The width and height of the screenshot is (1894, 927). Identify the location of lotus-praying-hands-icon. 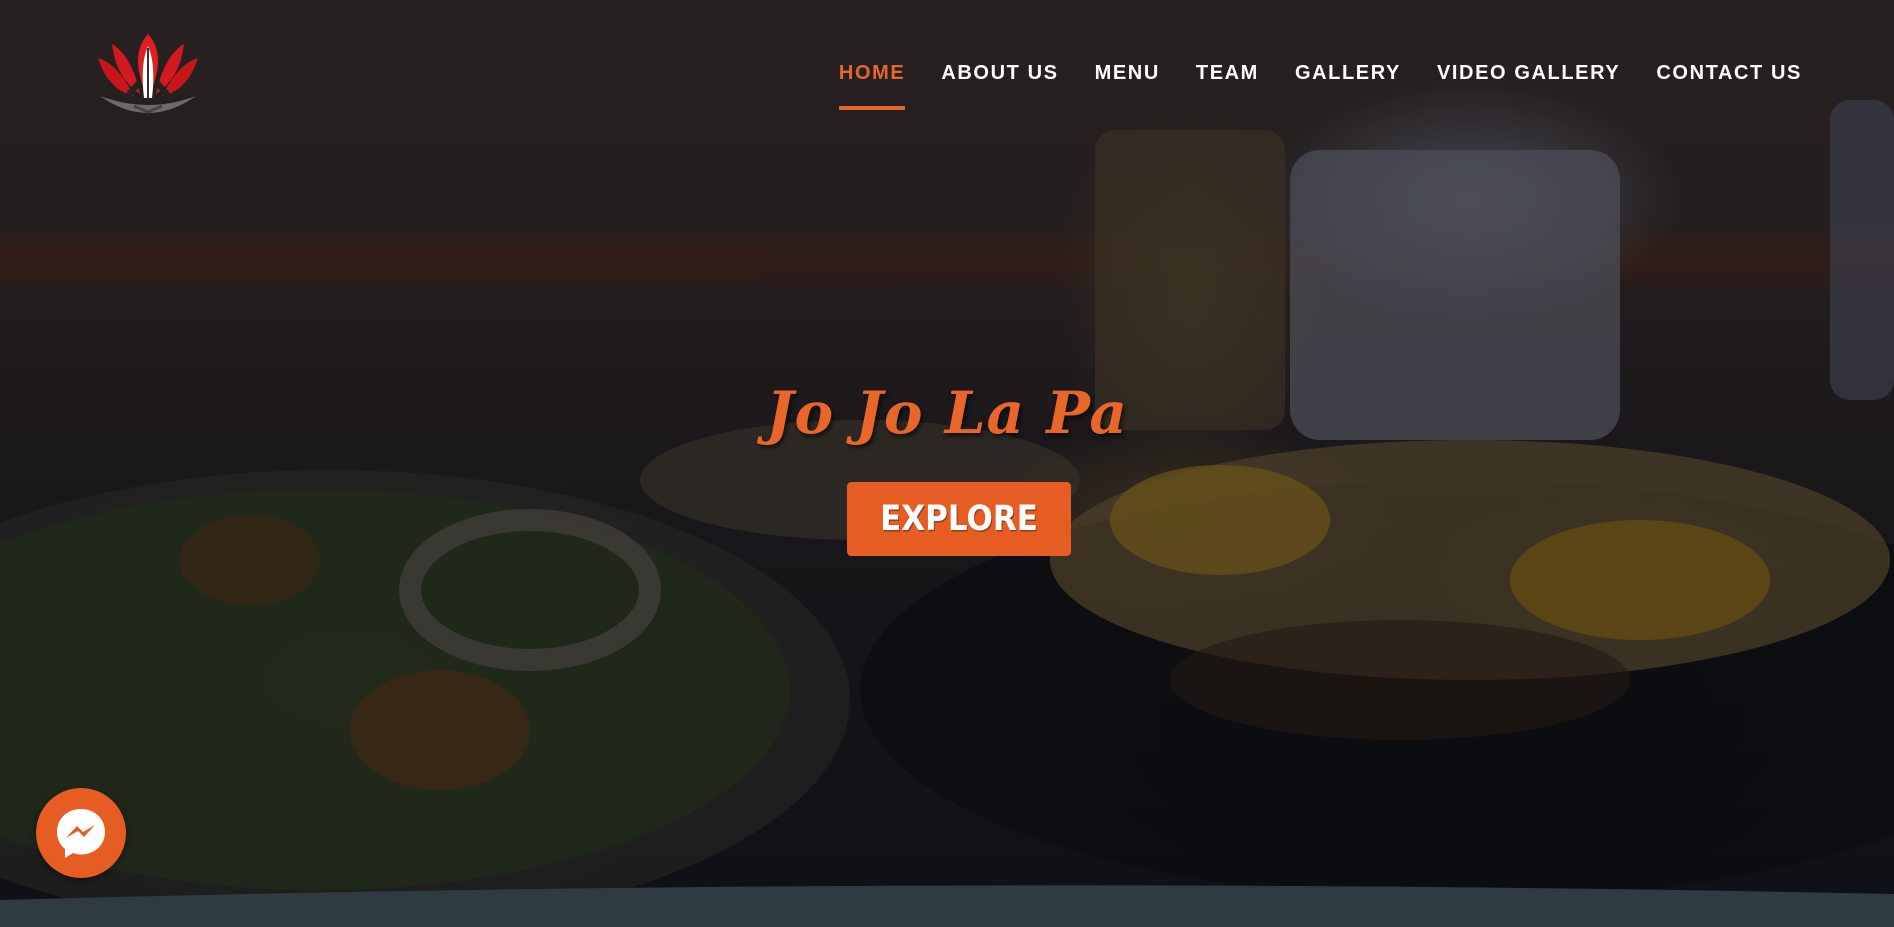
(148, 74).